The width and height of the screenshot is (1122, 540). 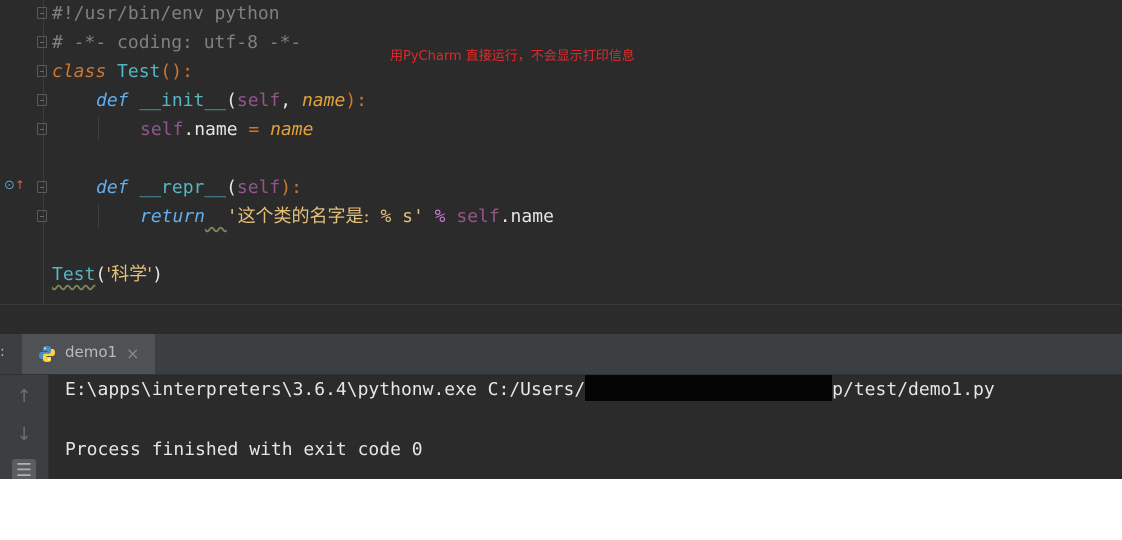 I want to click on run-tool-window-header, so click(x=561, y=354).